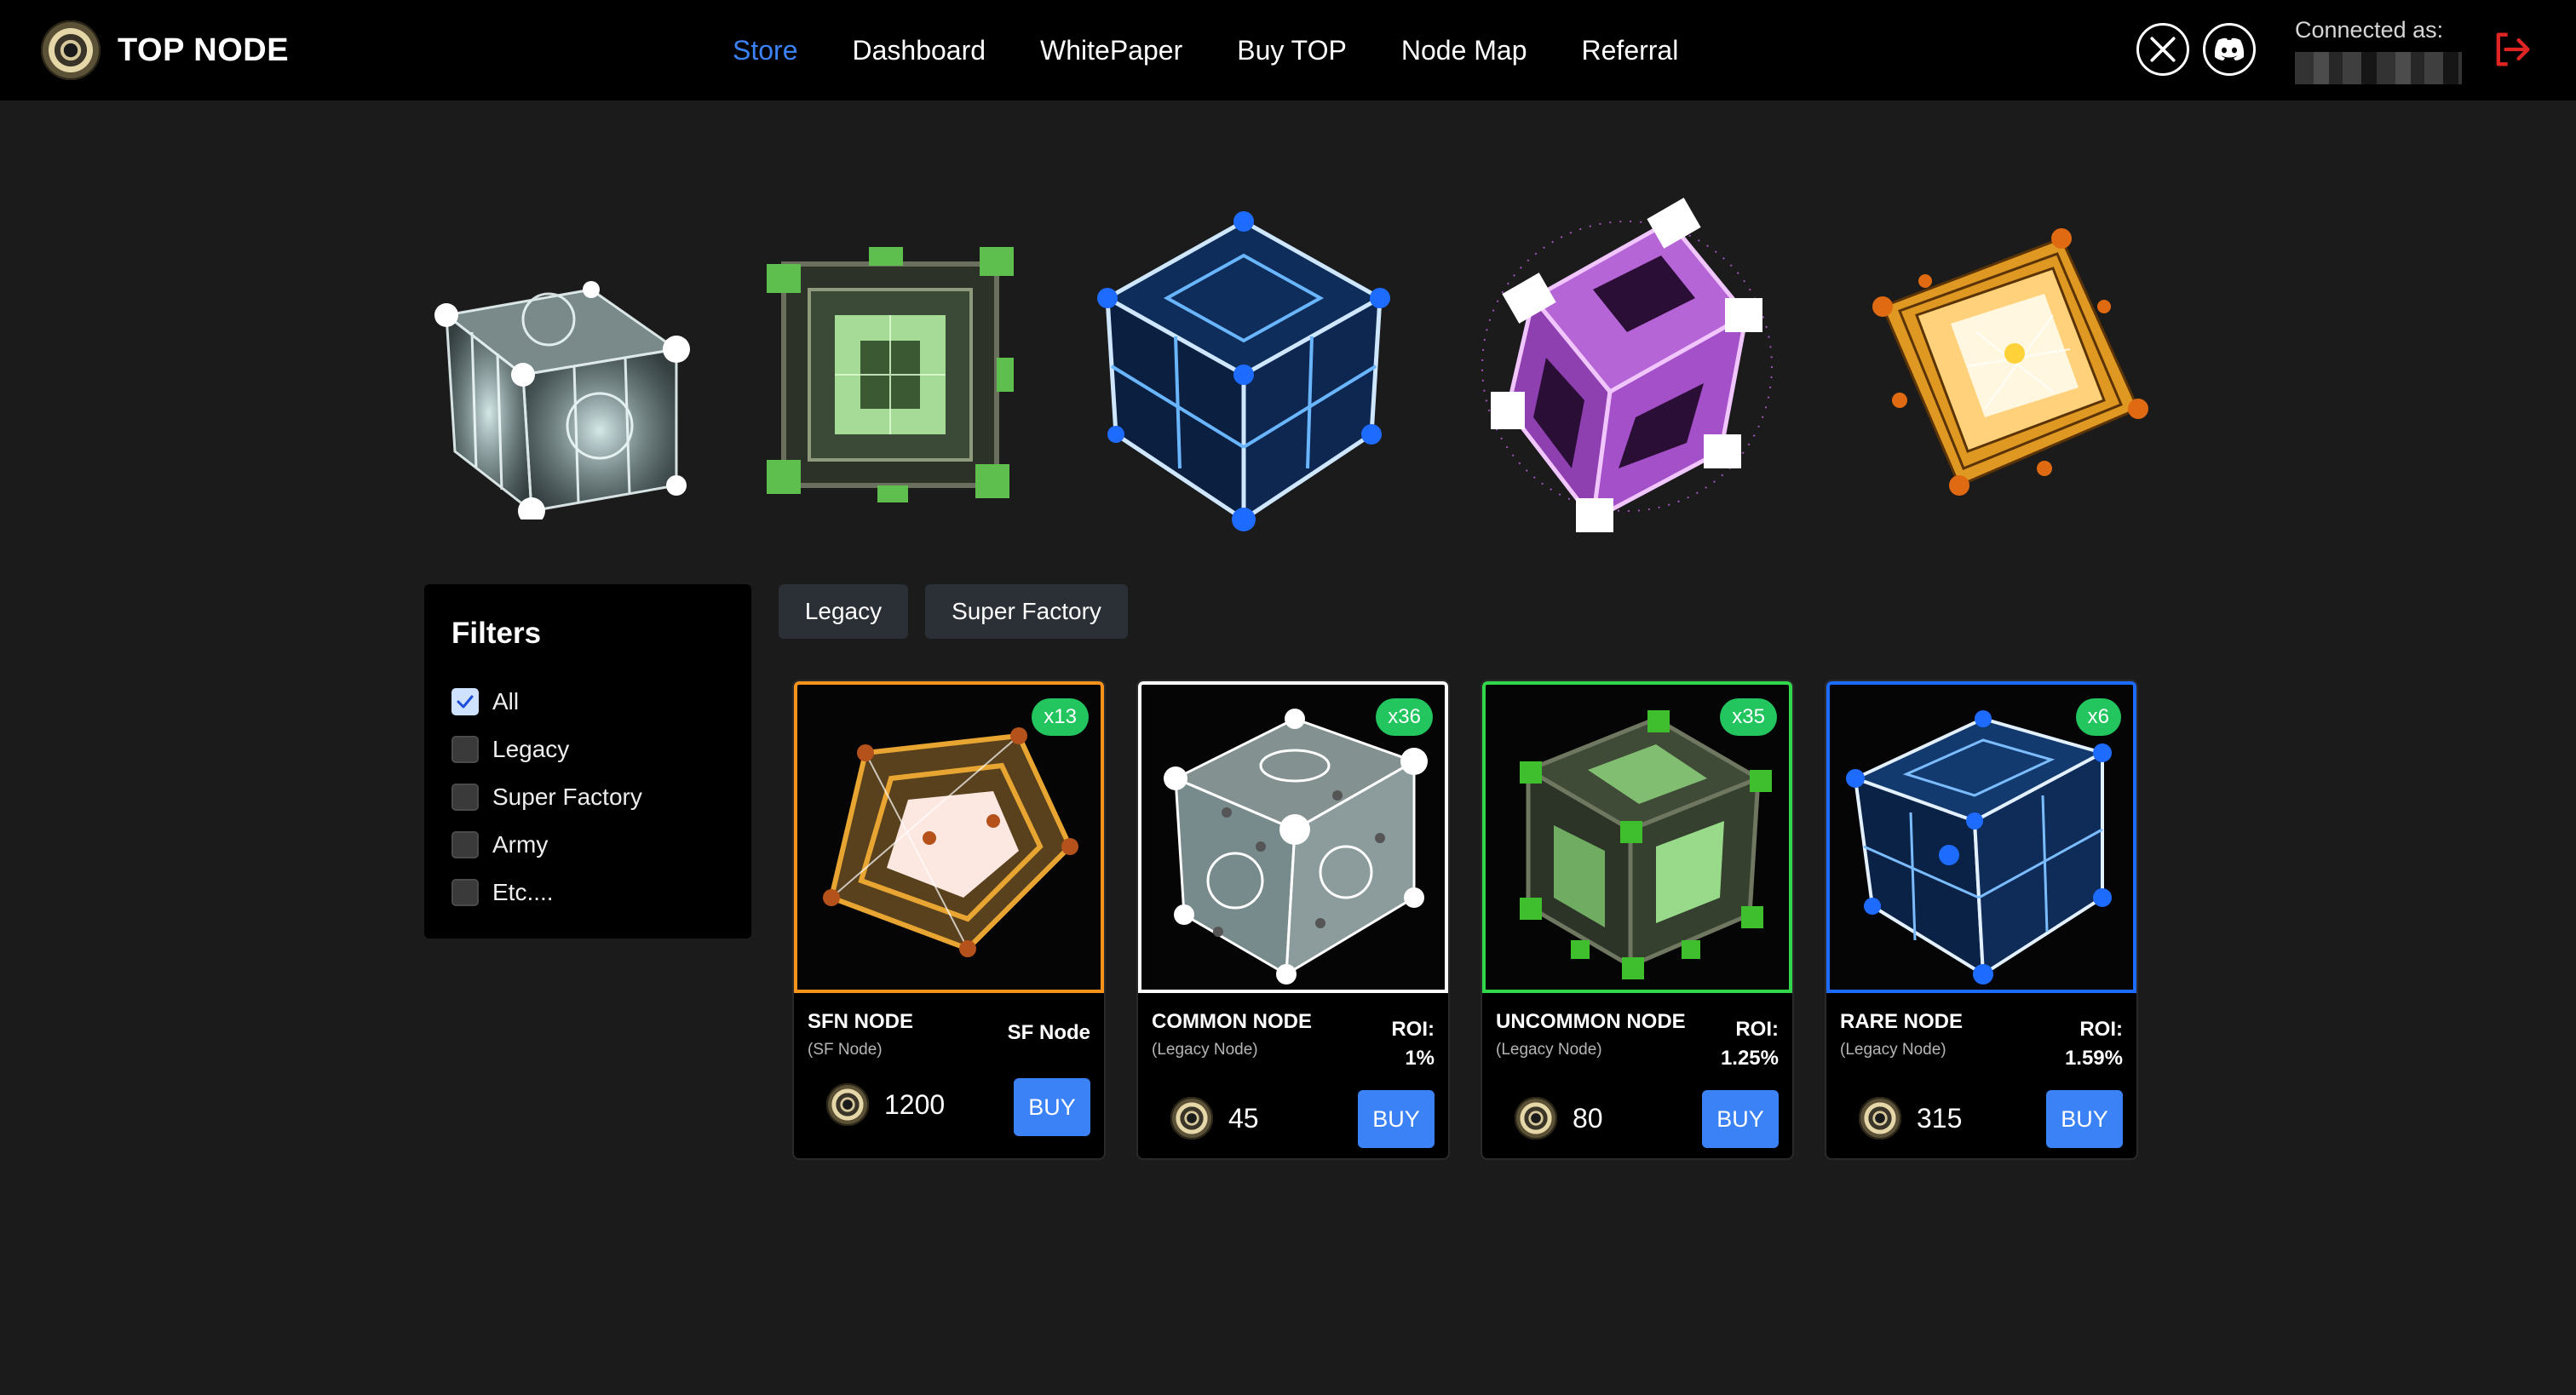 The width and height of the screenshot is (2576, 1395). Describe the element at coordinates (1749, 1058) in the screenshot. I see `roi-value: 1.25%` at that location.